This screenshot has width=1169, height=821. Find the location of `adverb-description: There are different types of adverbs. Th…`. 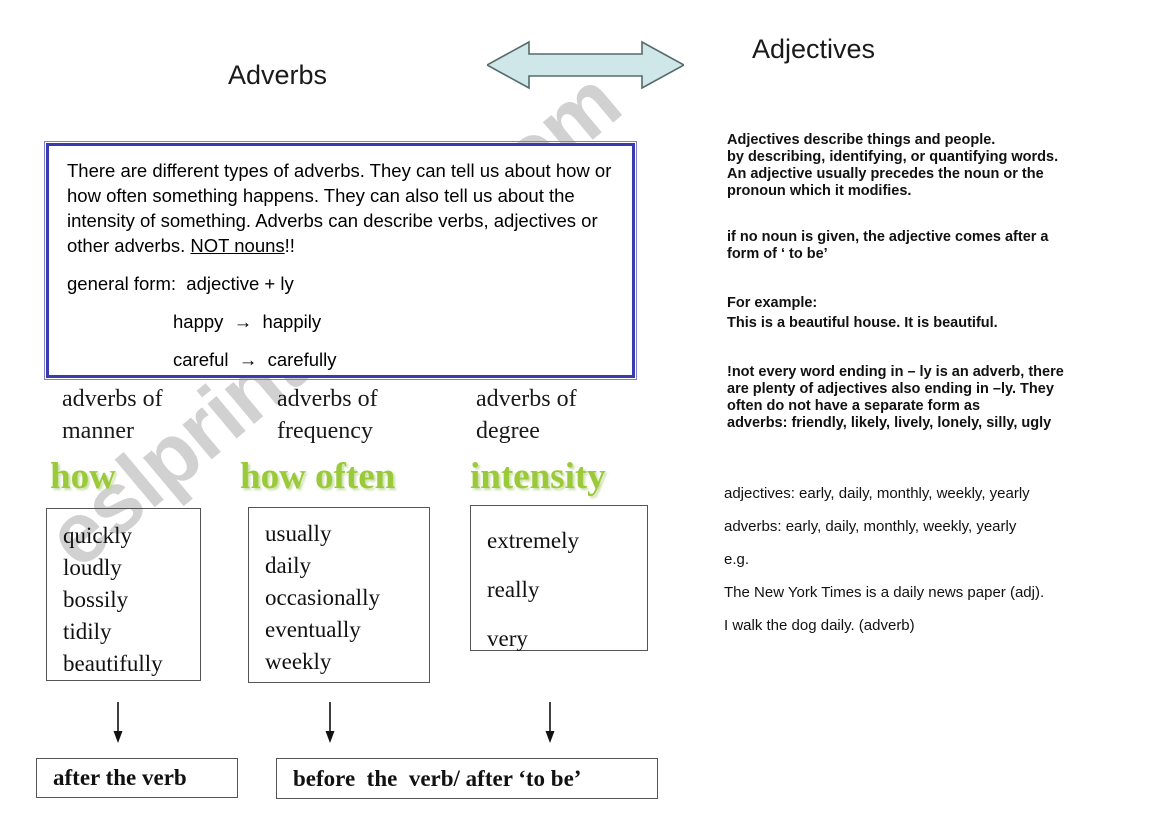

adverb-description: There are different types of adverbs. Th… is located at coordinates (345, 208).